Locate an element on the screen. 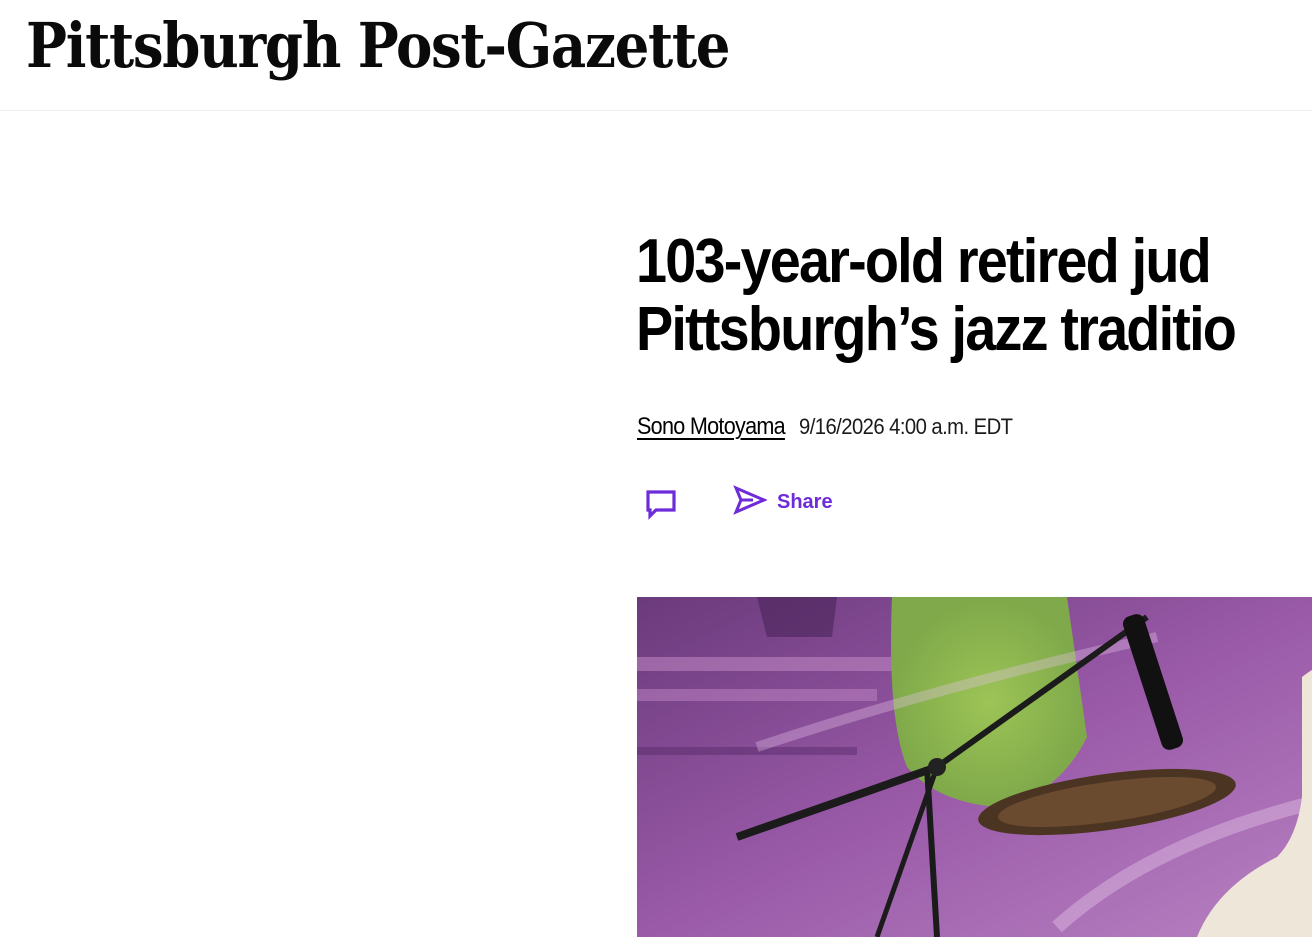 The width and height of the screenshot is (1312, 937). headline-line-1: 103-year-old retired jud is located at coordinates (924, 261).